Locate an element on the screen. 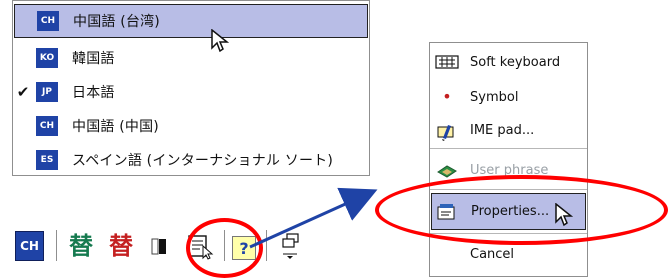  menu-item-soft-keyboard: Soft keyboard is located at coordinates (508, 62).